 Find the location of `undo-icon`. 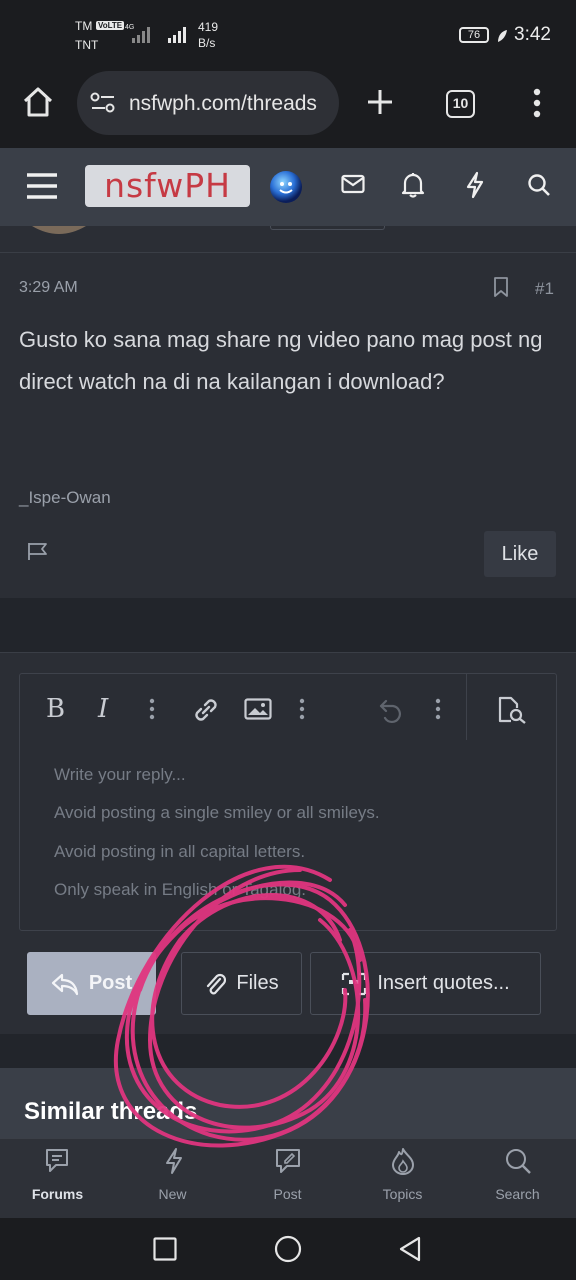

undo-icon is located at coordinates (392, 710).